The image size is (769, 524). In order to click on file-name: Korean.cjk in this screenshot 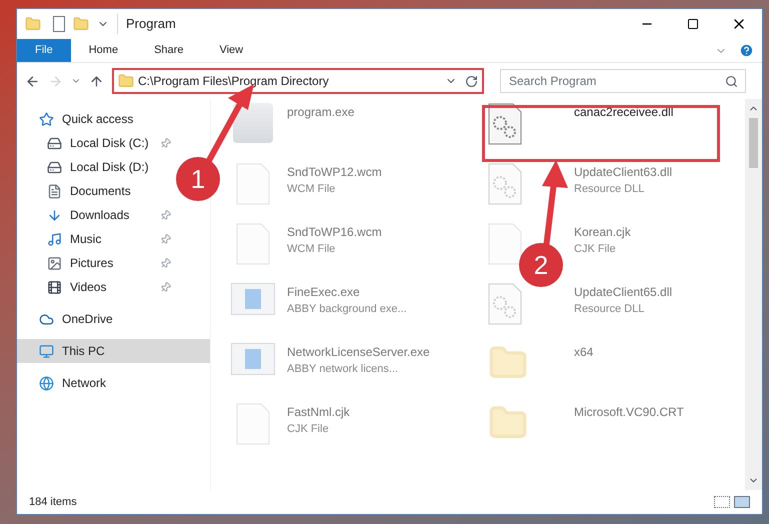, I will do `click(602, 232)`.